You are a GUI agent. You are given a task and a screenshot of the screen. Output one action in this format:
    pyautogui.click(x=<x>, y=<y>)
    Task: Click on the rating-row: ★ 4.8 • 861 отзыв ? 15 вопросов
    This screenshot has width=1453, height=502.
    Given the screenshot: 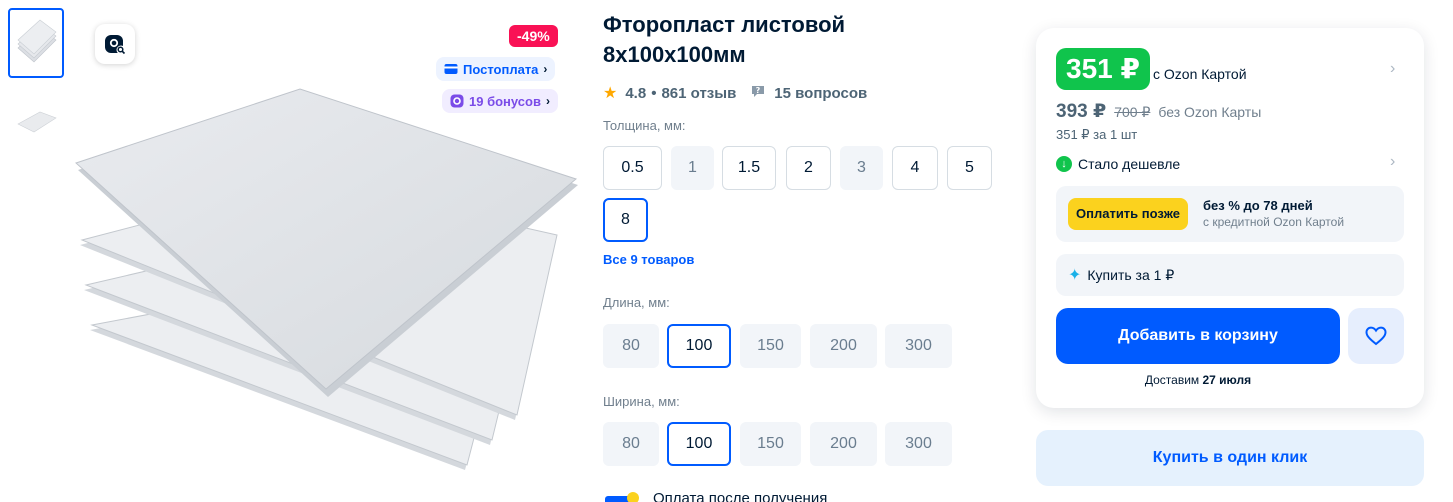 What is the action you would take?
    pyautogui.click(x=735, y=93)
    